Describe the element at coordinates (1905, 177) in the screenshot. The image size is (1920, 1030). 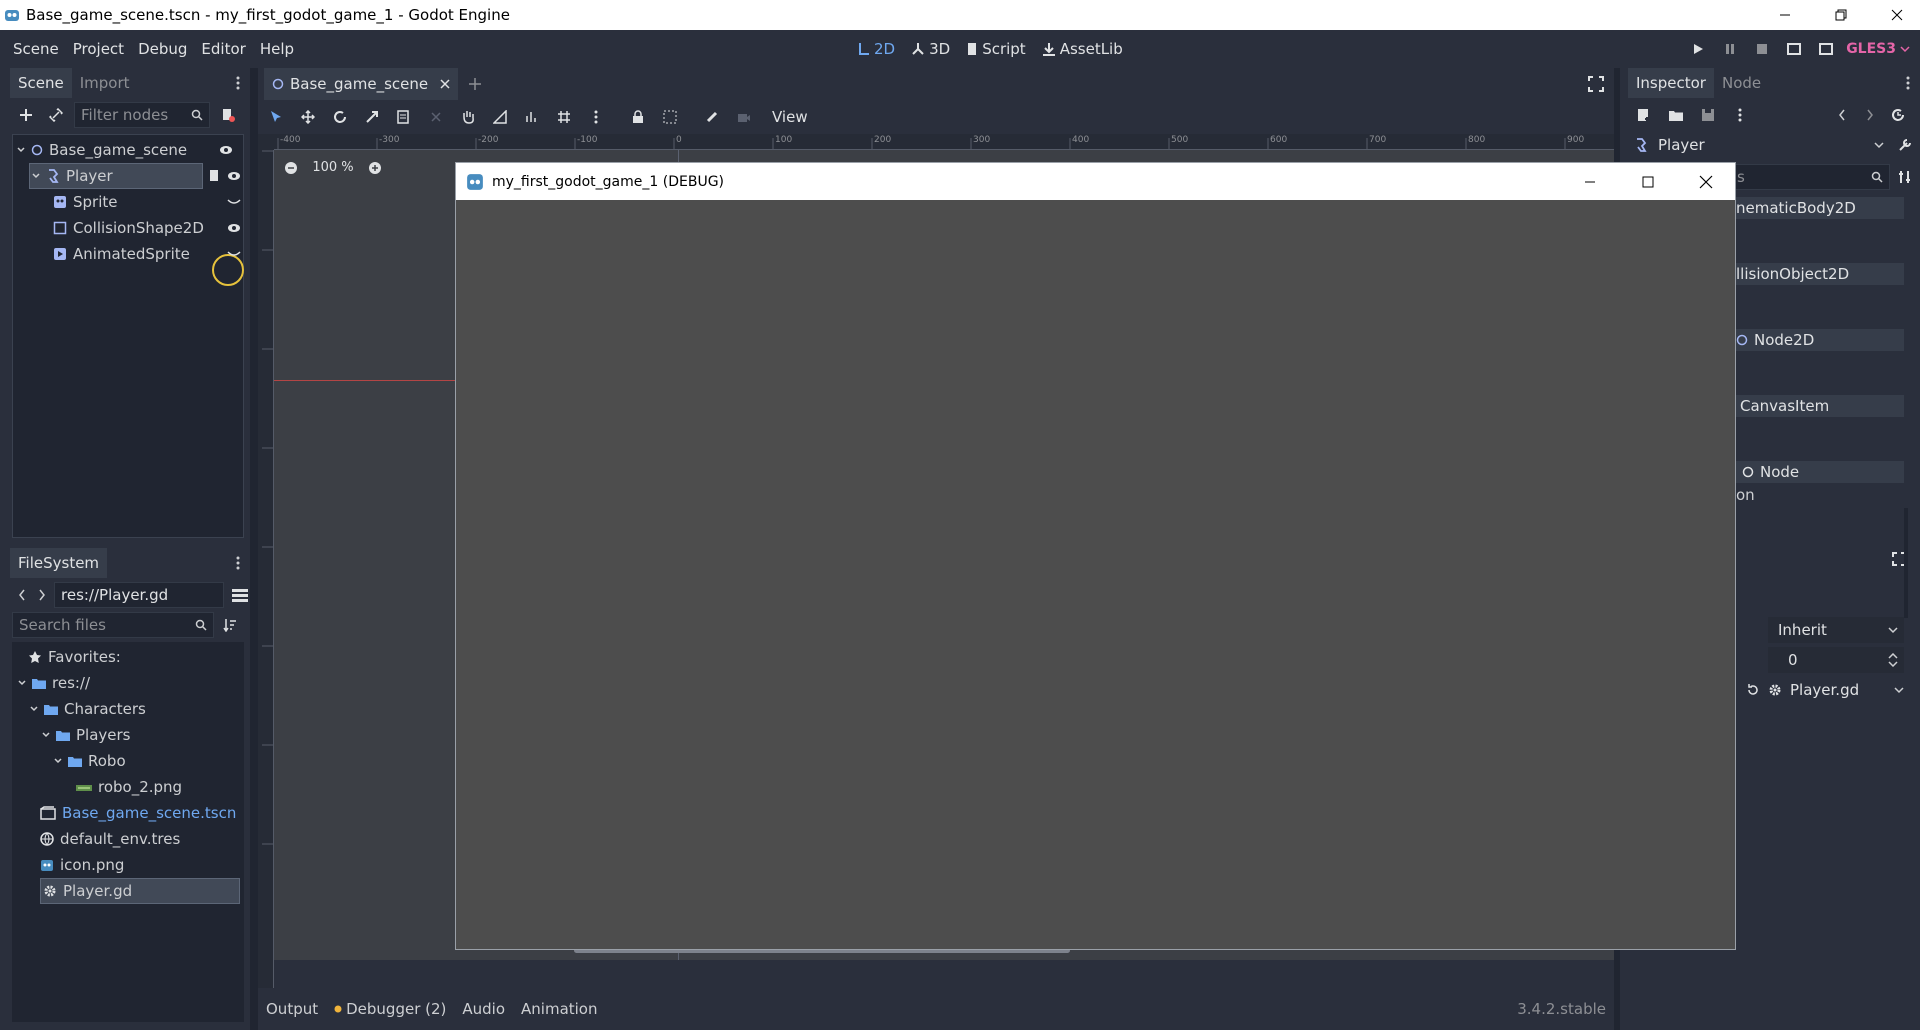
I see `property-tools-icon` at that location.